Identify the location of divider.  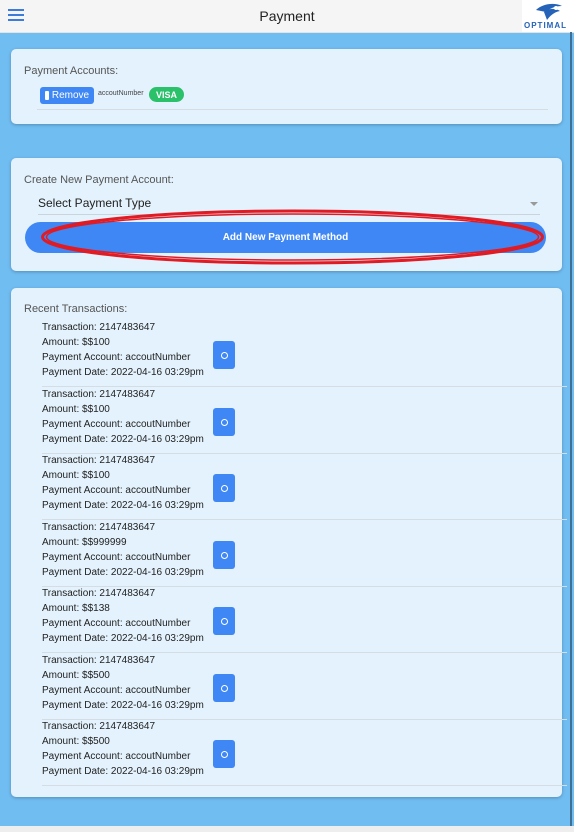
(292, 109).